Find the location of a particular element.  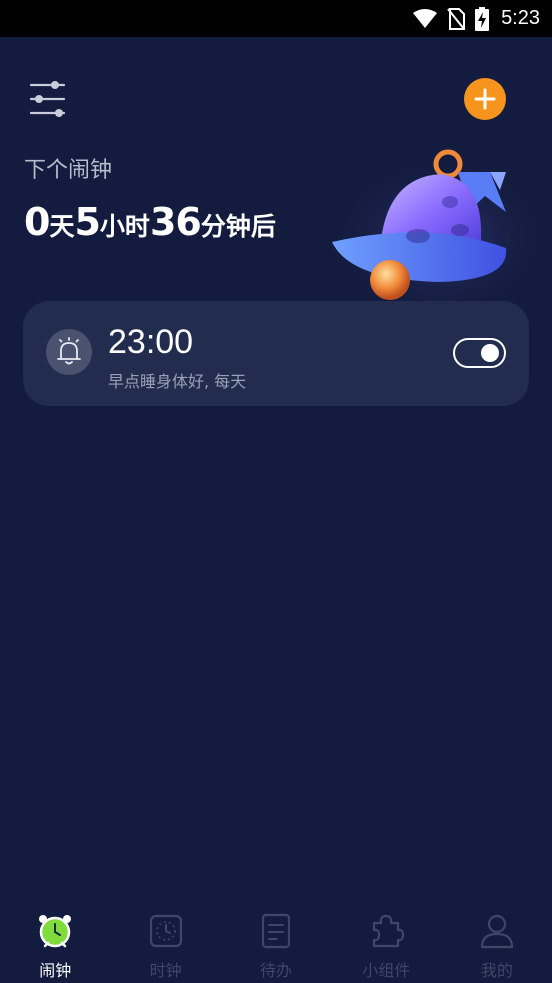

battery-charging-icon is located at coordinates (482, 18).